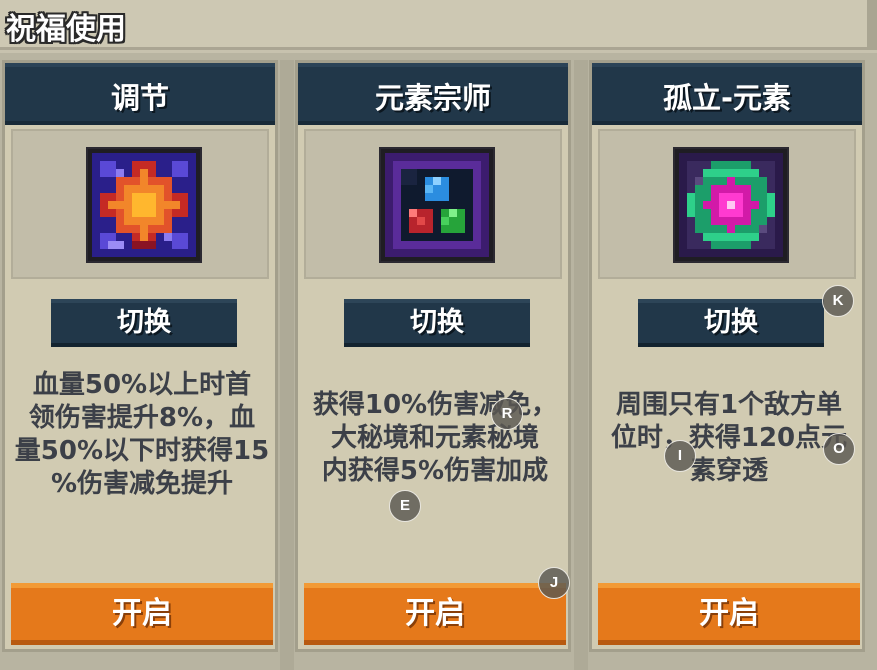 This screenshot has height=670, width=877. What do you see at coordinates (432, 98) in the screenshot?
I see `card-title: 元素宗师` at bounding box center [432, 98].